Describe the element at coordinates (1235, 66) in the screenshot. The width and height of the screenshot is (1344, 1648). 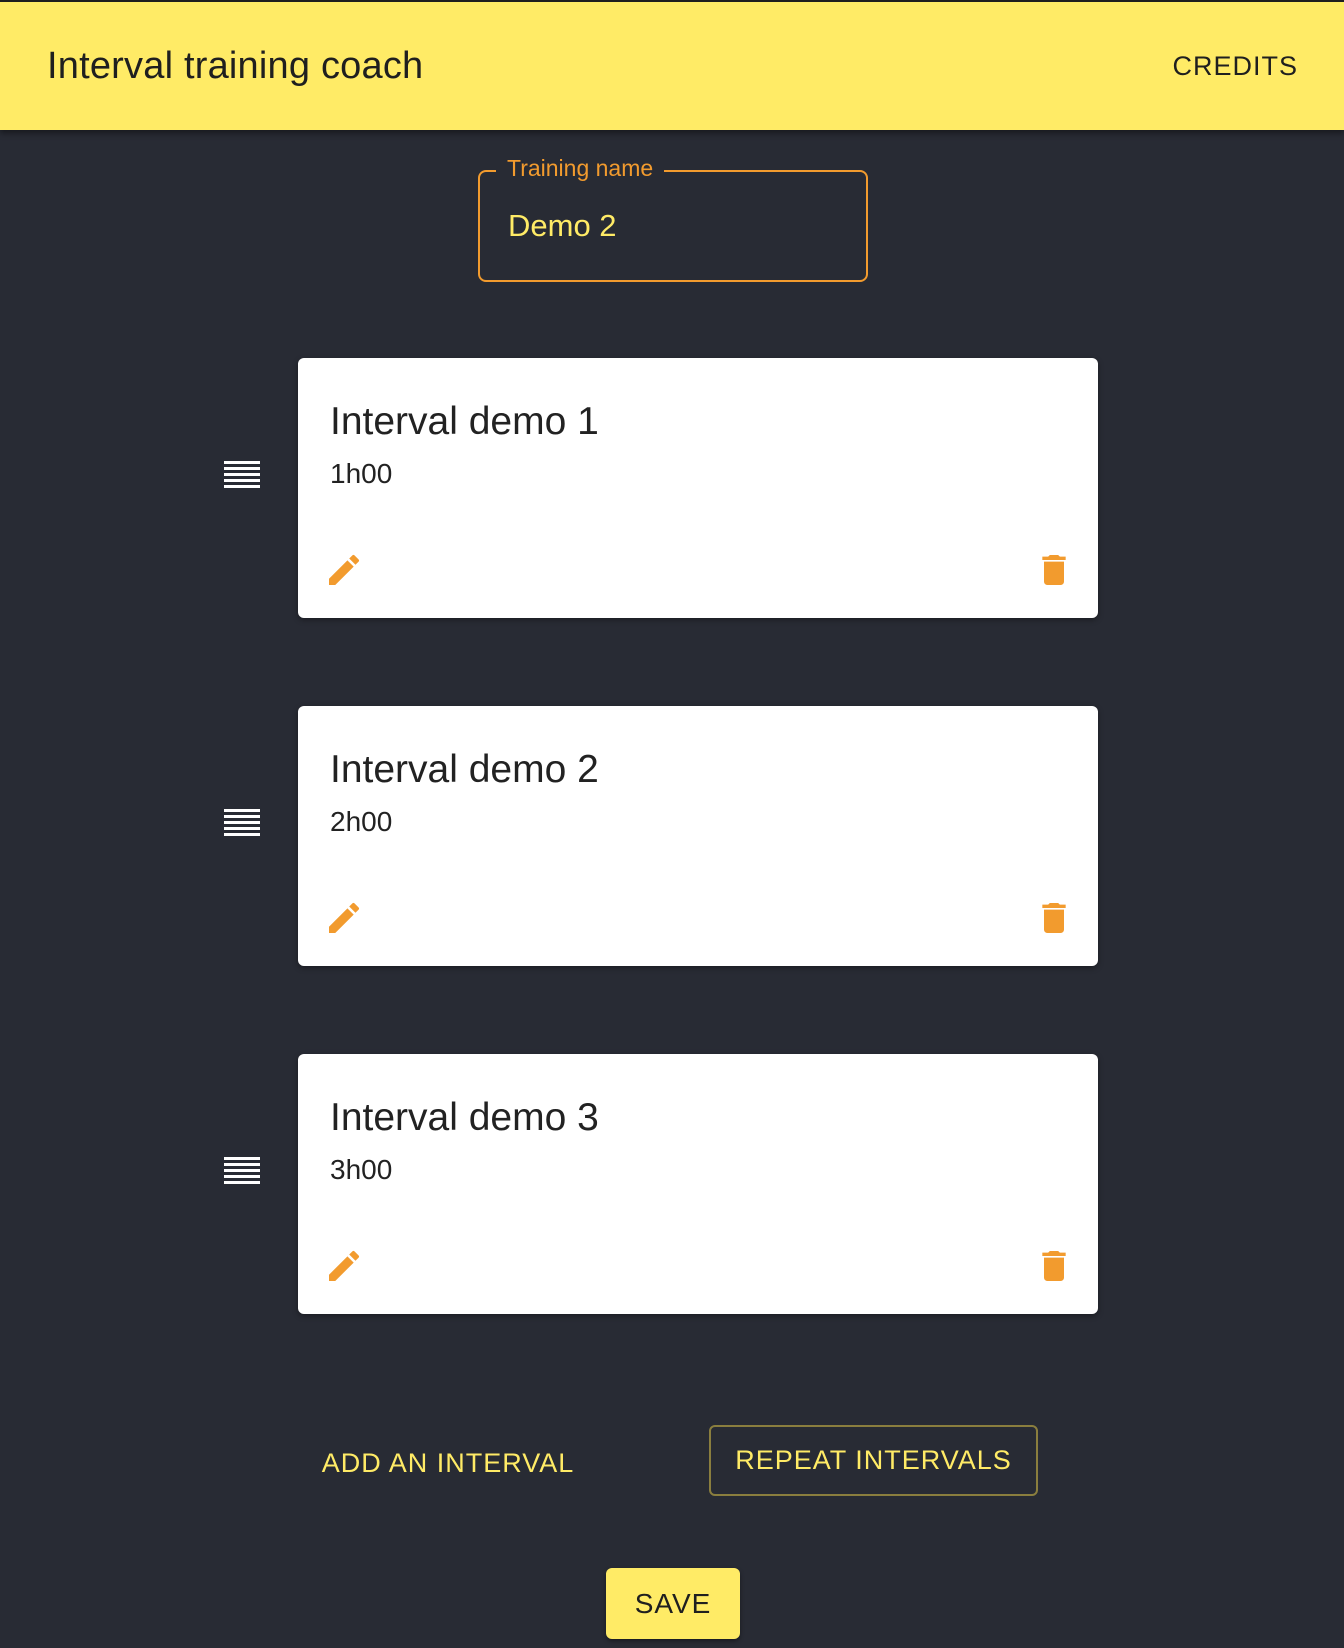
I see `credits-button: CREDITS` at that location.